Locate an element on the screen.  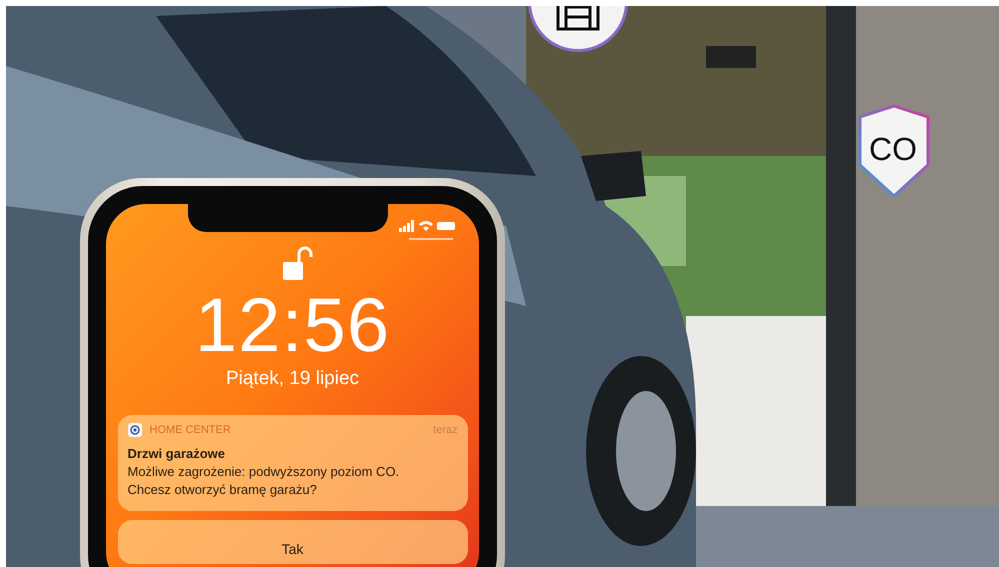
clock-time: 12:56 is located at coordinates (292, 326).